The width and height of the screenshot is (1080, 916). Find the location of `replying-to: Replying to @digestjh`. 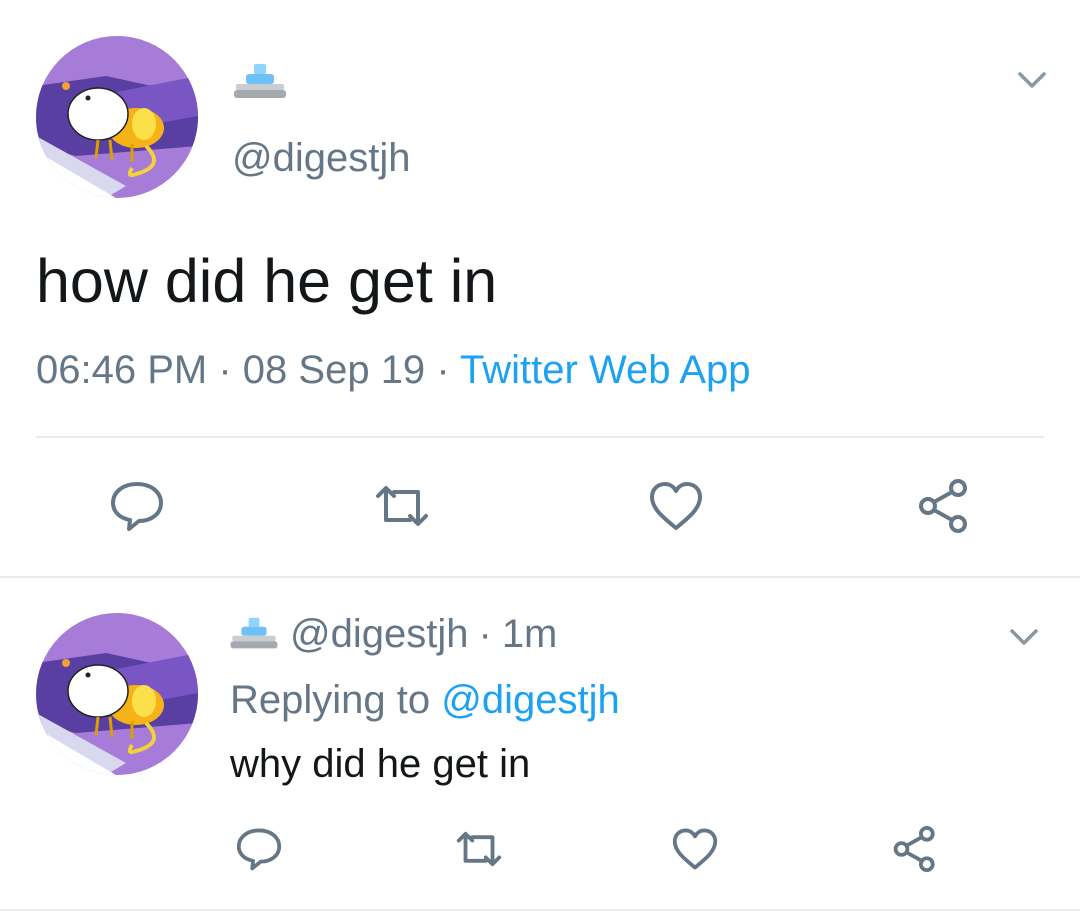

replying-to: Replying to @digestjh is located at coordinates (425, 700).